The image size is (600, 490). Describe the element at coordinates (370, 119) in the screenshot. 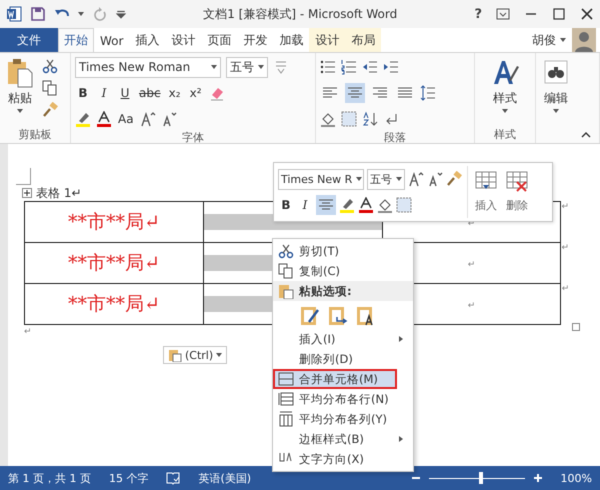

I see `sort-icon` at that location.